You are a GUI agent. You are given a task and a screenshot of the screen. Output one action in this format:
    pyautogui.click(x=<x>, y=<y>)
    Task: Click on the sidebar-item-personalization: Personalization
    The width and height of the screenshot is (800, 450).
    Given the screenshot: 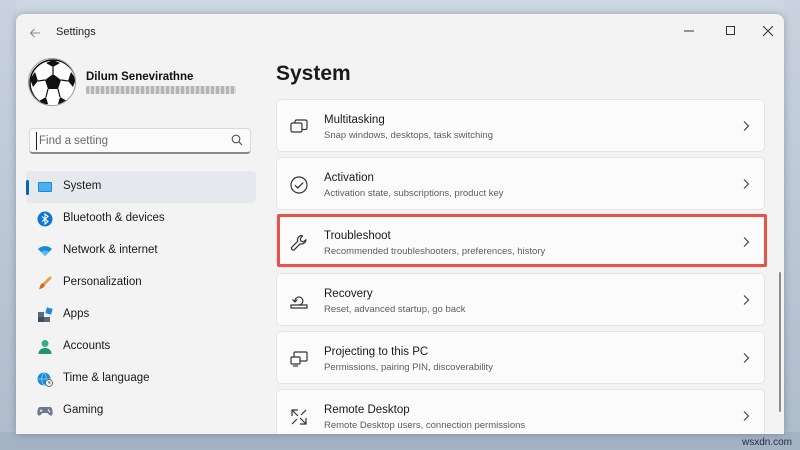 What is the action you would take?
    pyautogui.click(x=141, y=283)
    